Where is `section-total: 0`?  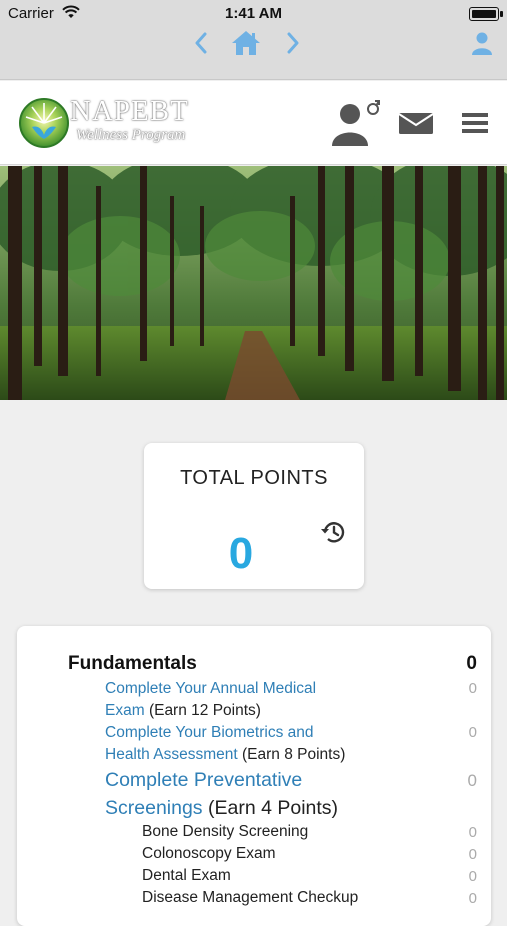
section-total: 0 is located at coordinates (471, 663).